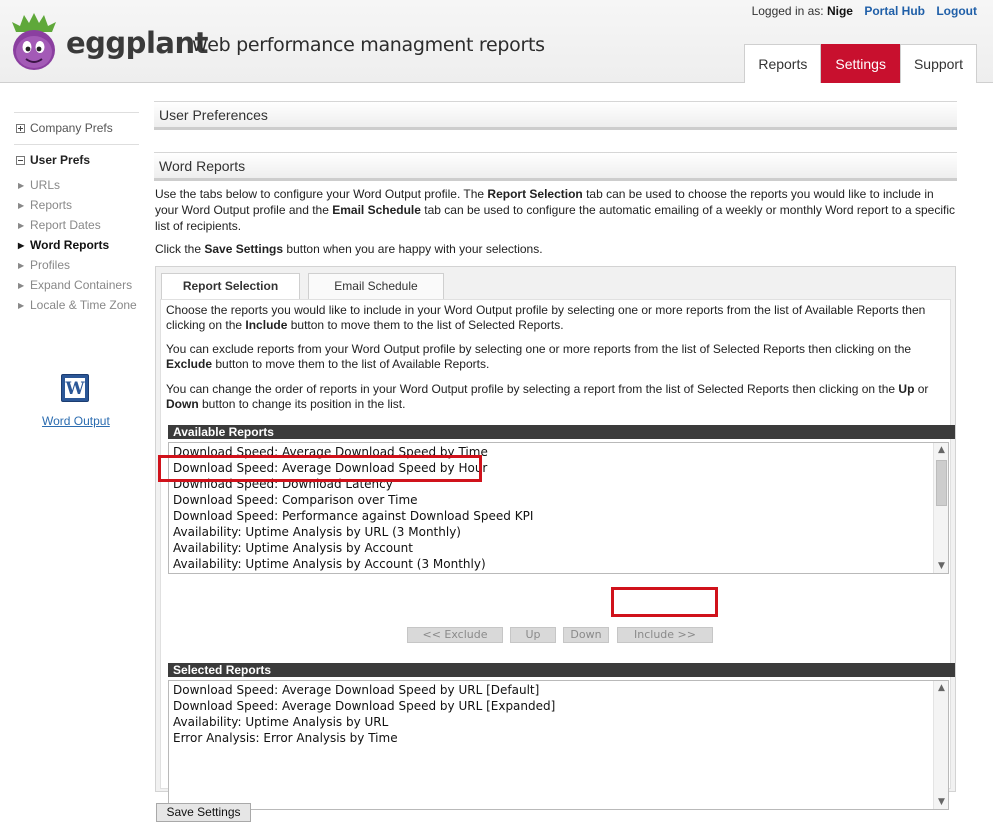 The image size is (993, 839). I want to click on nav-tab-settings: Settings, so click(860, 63).